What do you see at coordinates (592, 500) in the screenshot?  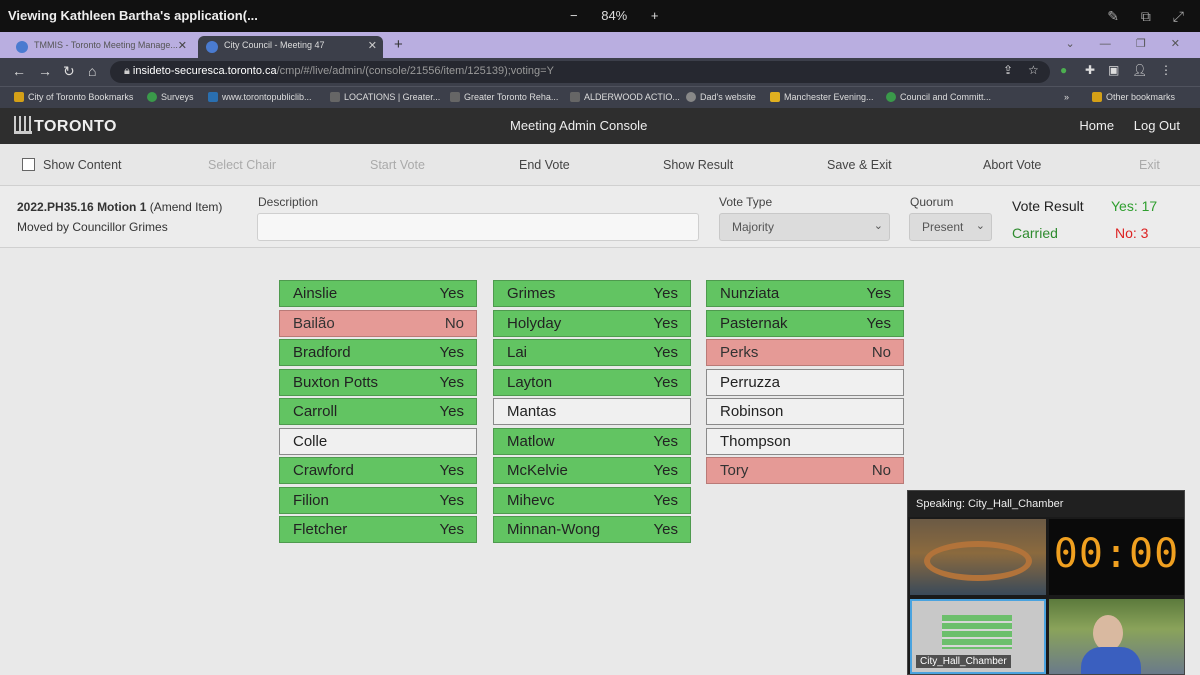 I see `vote-row: Mihevc Yes` at bounding box center [592, 500].